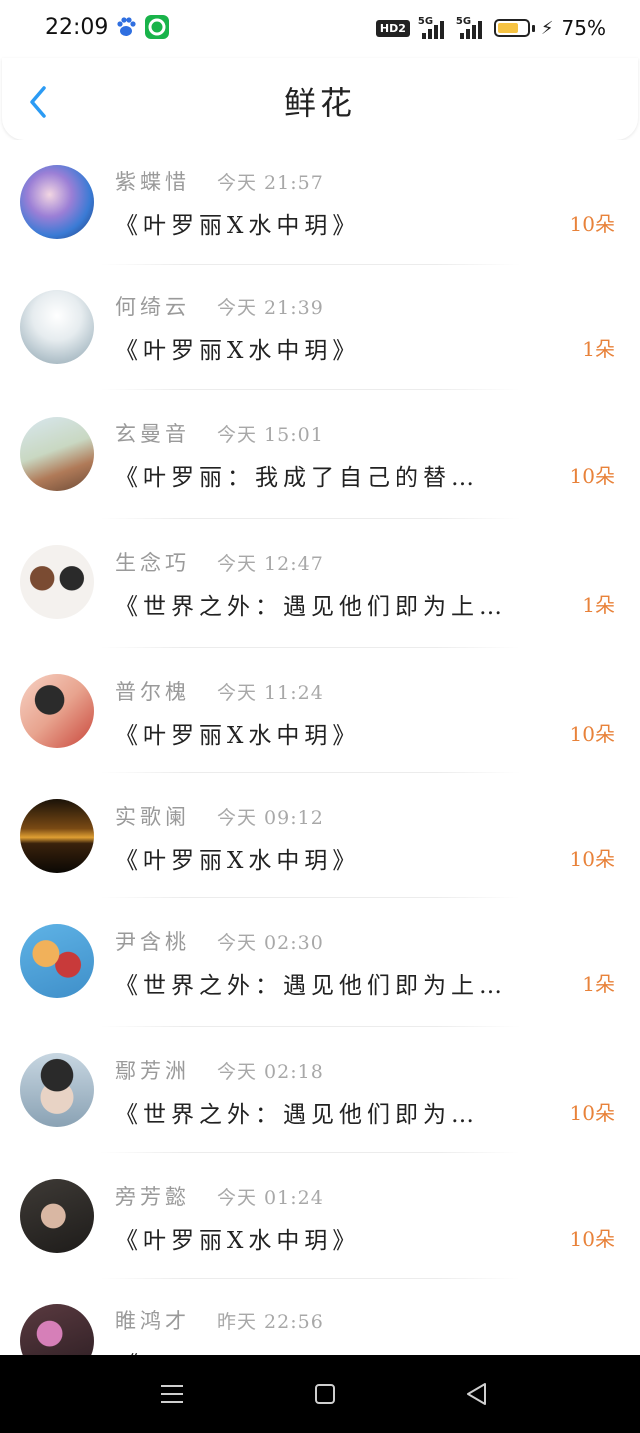  I want to click on user-name: 何绮云, so click(152, 306).